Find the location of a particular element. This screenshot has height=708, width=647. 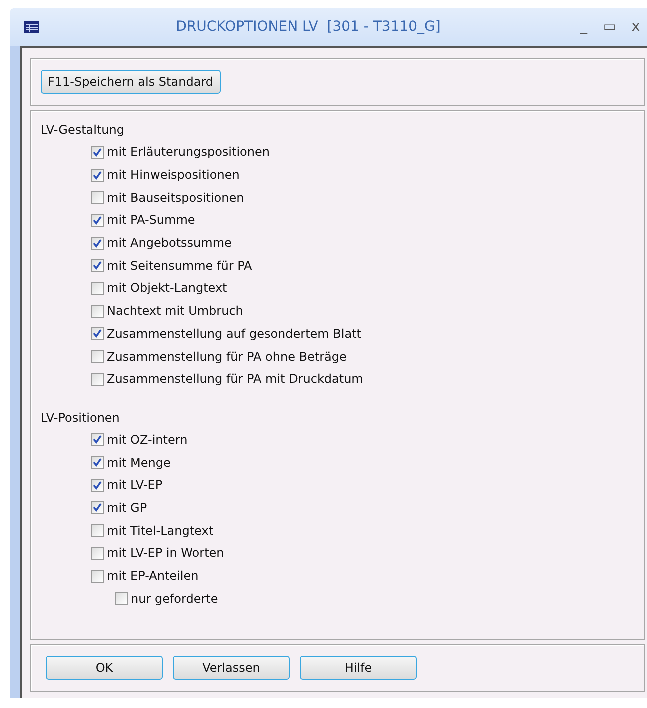

checkbox-label: mit Objekt-Langtext is located at coordinates (167, 288).